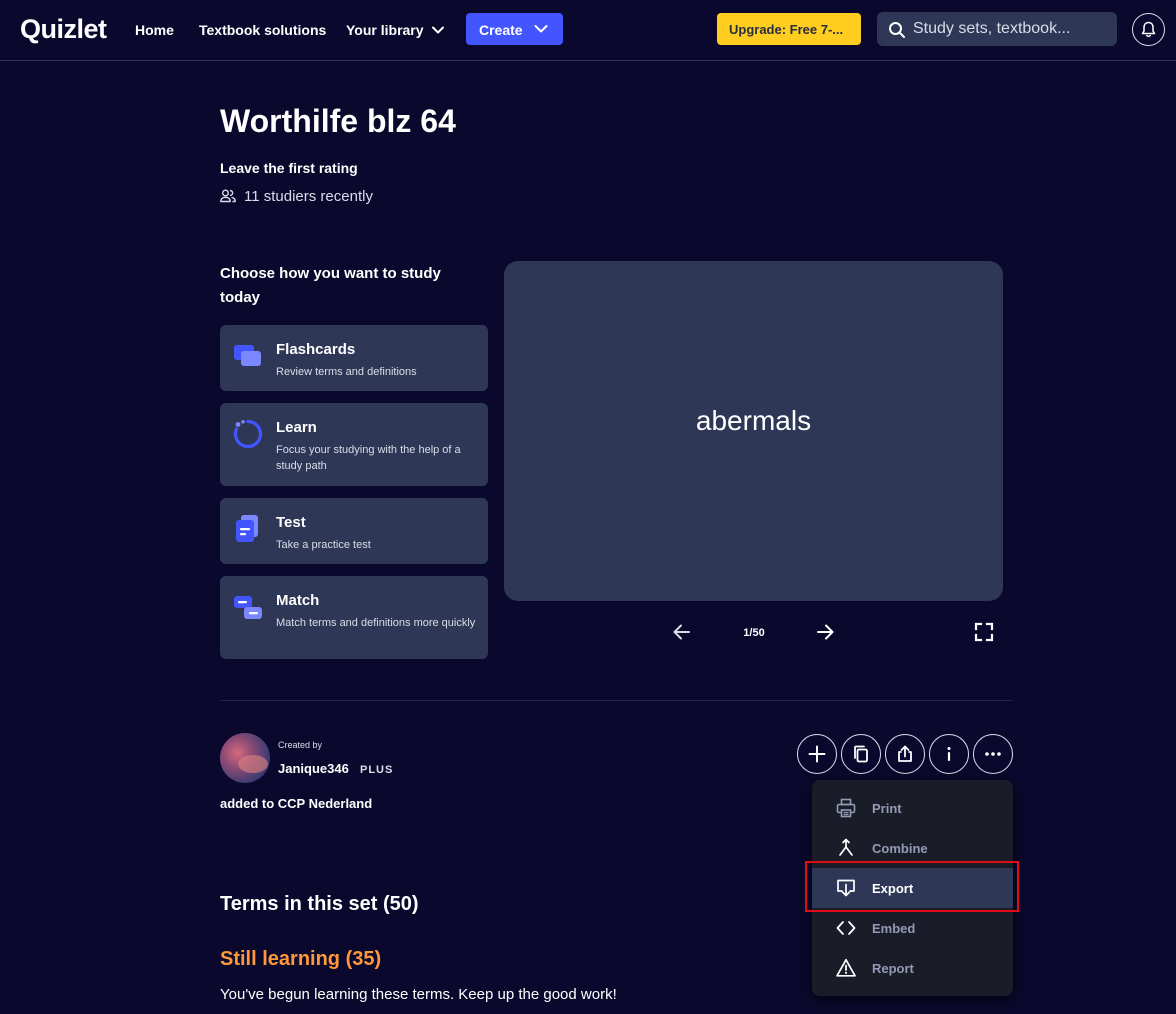  I want to click on nav-home-link: Home, so click(154, 30).